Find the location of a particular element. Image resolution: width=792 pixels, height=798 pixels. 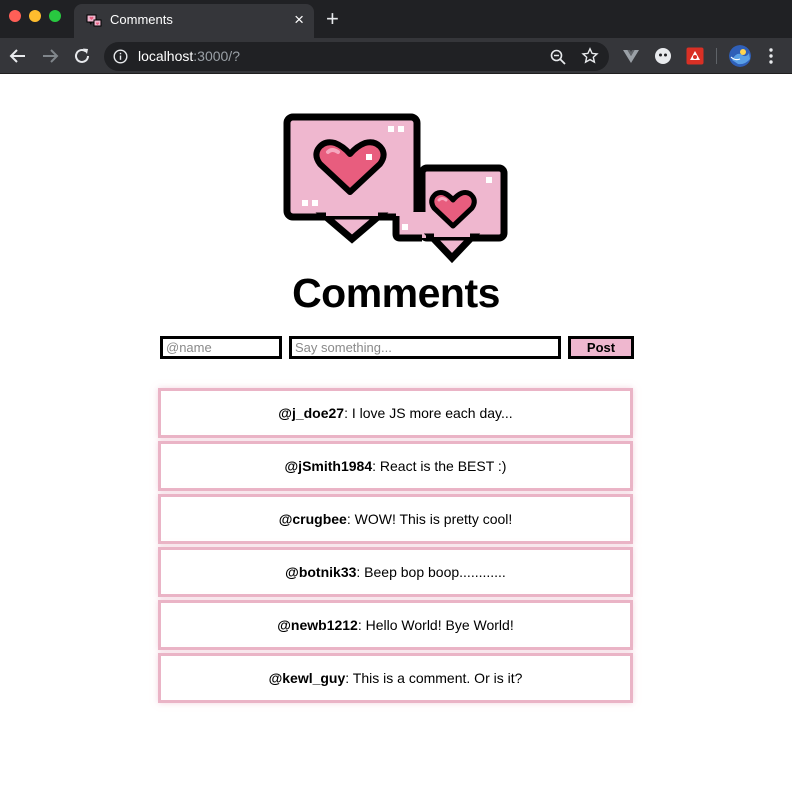

comment-author: @botnik33 is located at coordinates (321, 572).